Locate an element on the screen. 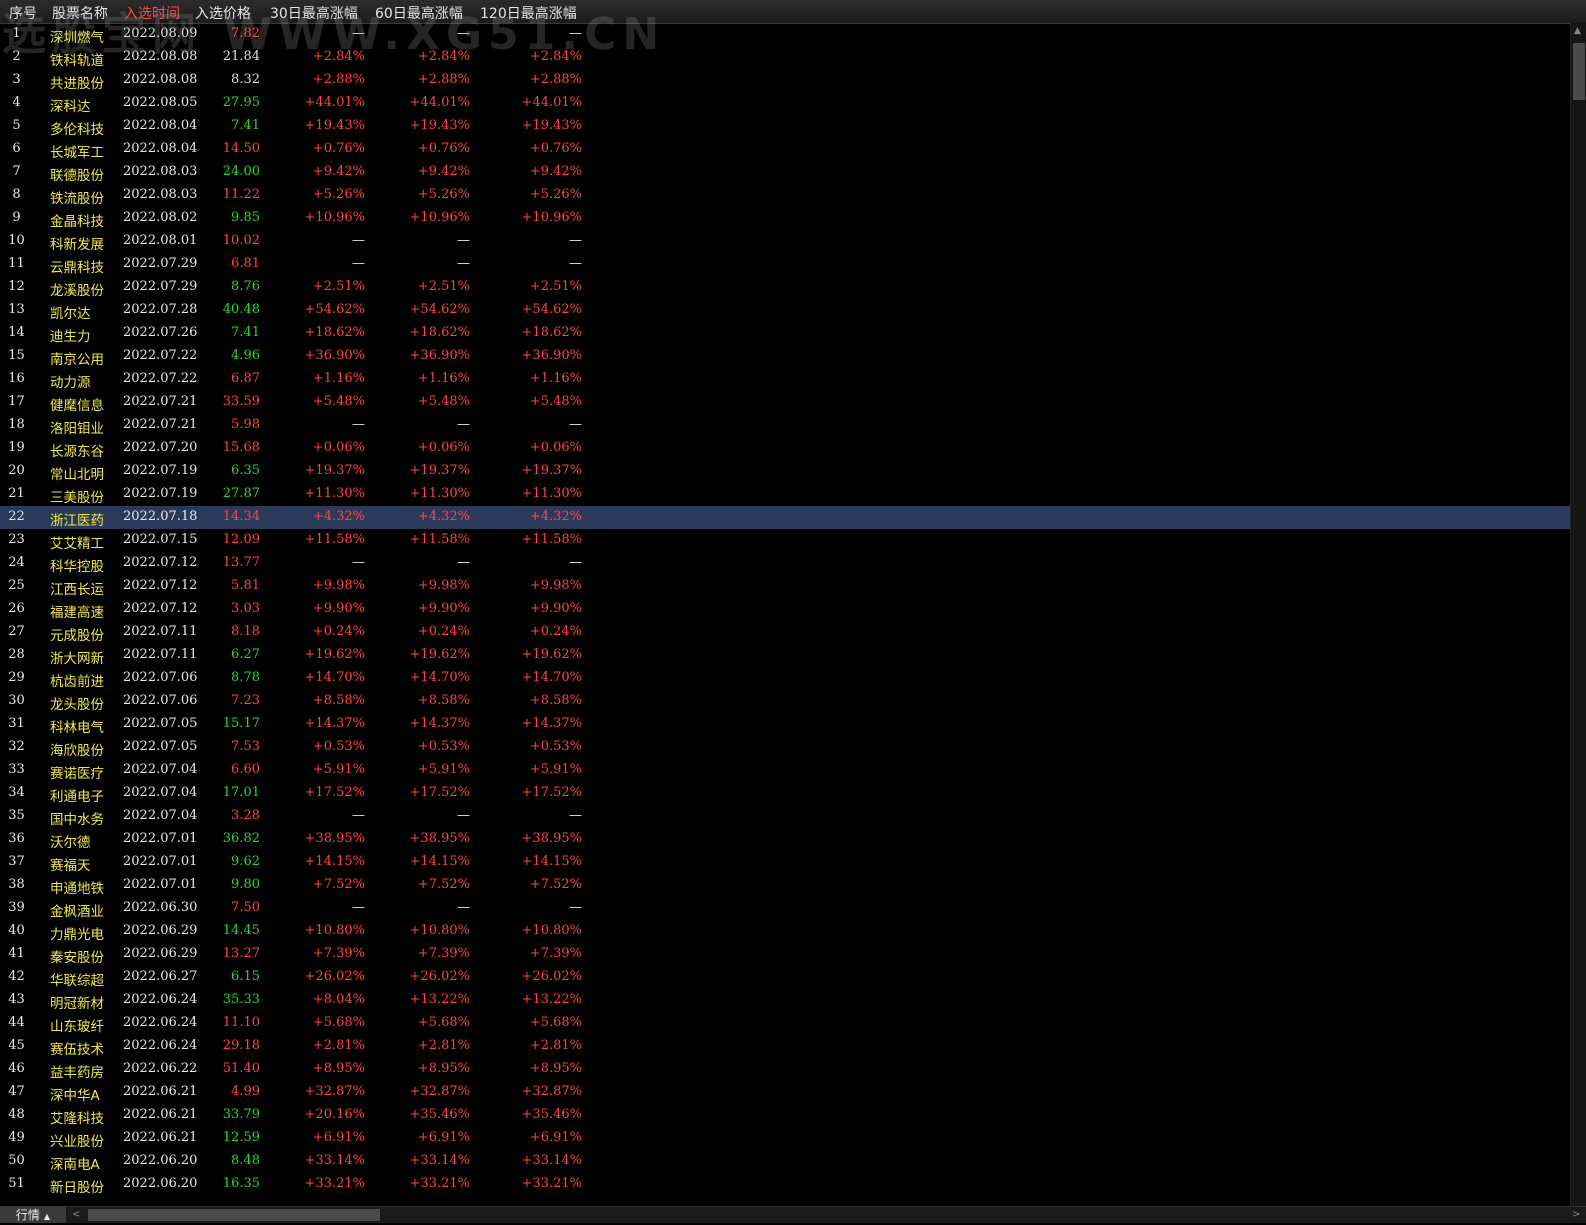 The width and height of the screenshot is (1586, 1225). table-row: 18 洛阳钼业 2022.07.21 5.98 — — — is located at coordinates (785, 425).